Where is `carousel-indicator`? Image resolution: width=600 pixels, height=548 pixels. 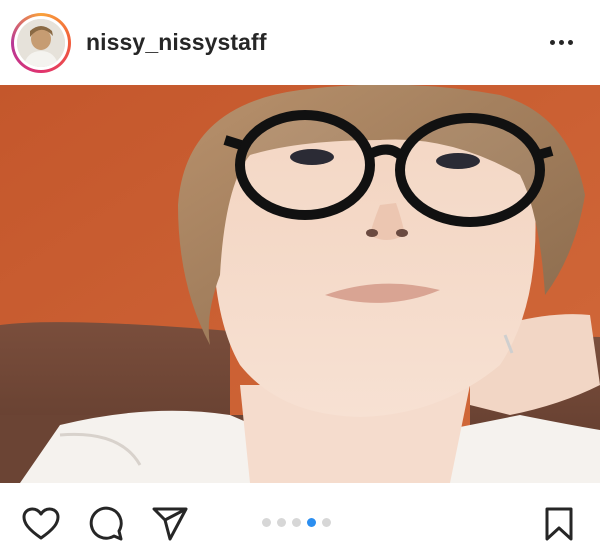 carousel-indicator is located at coordinates (296, 522).